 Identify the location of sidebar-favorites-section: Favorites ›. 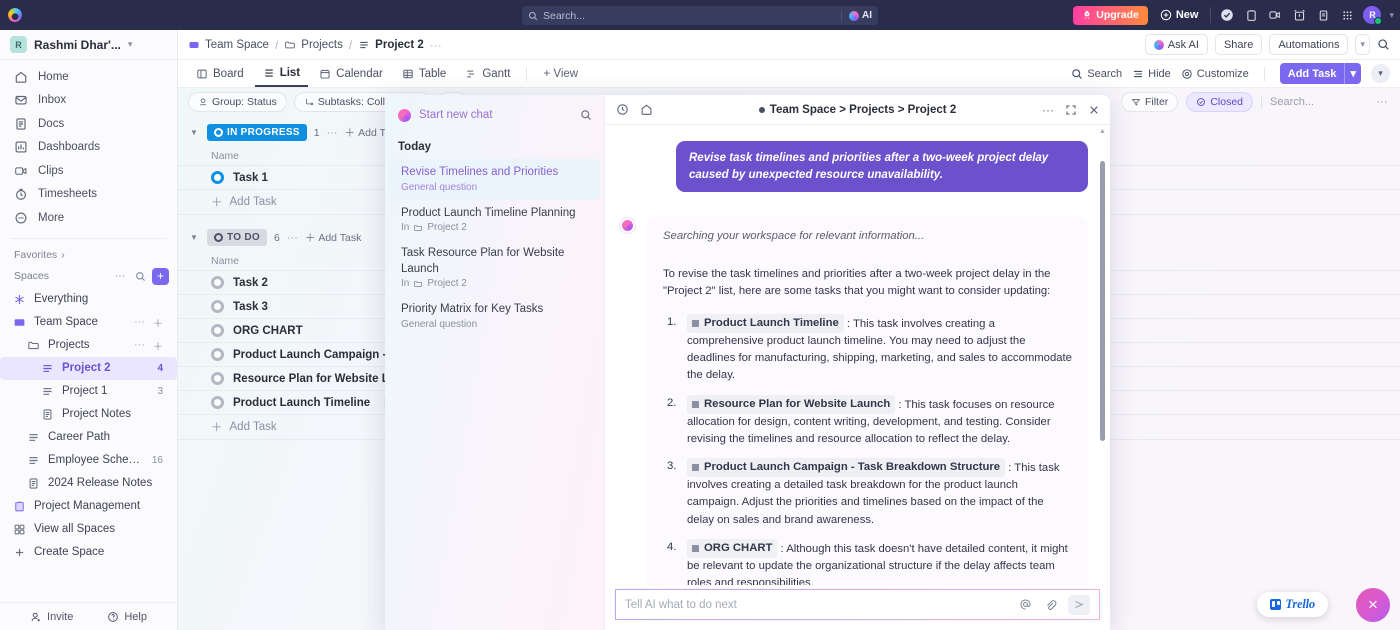
(88, 255).